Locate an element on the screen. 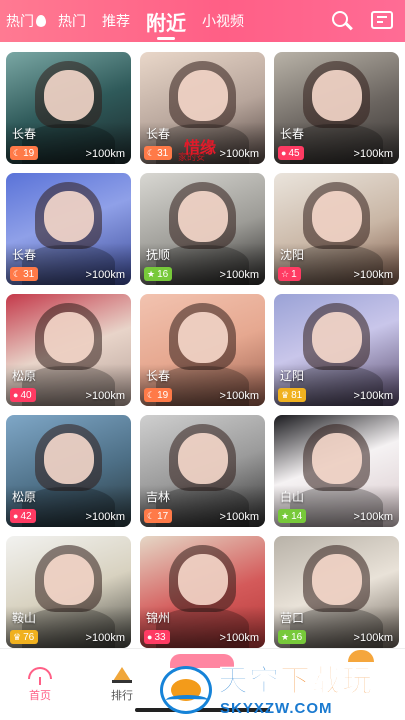 The width and height of the screenshot is (405, 720). level-badge: ☆ 1 is located at coordinates (289, 274).